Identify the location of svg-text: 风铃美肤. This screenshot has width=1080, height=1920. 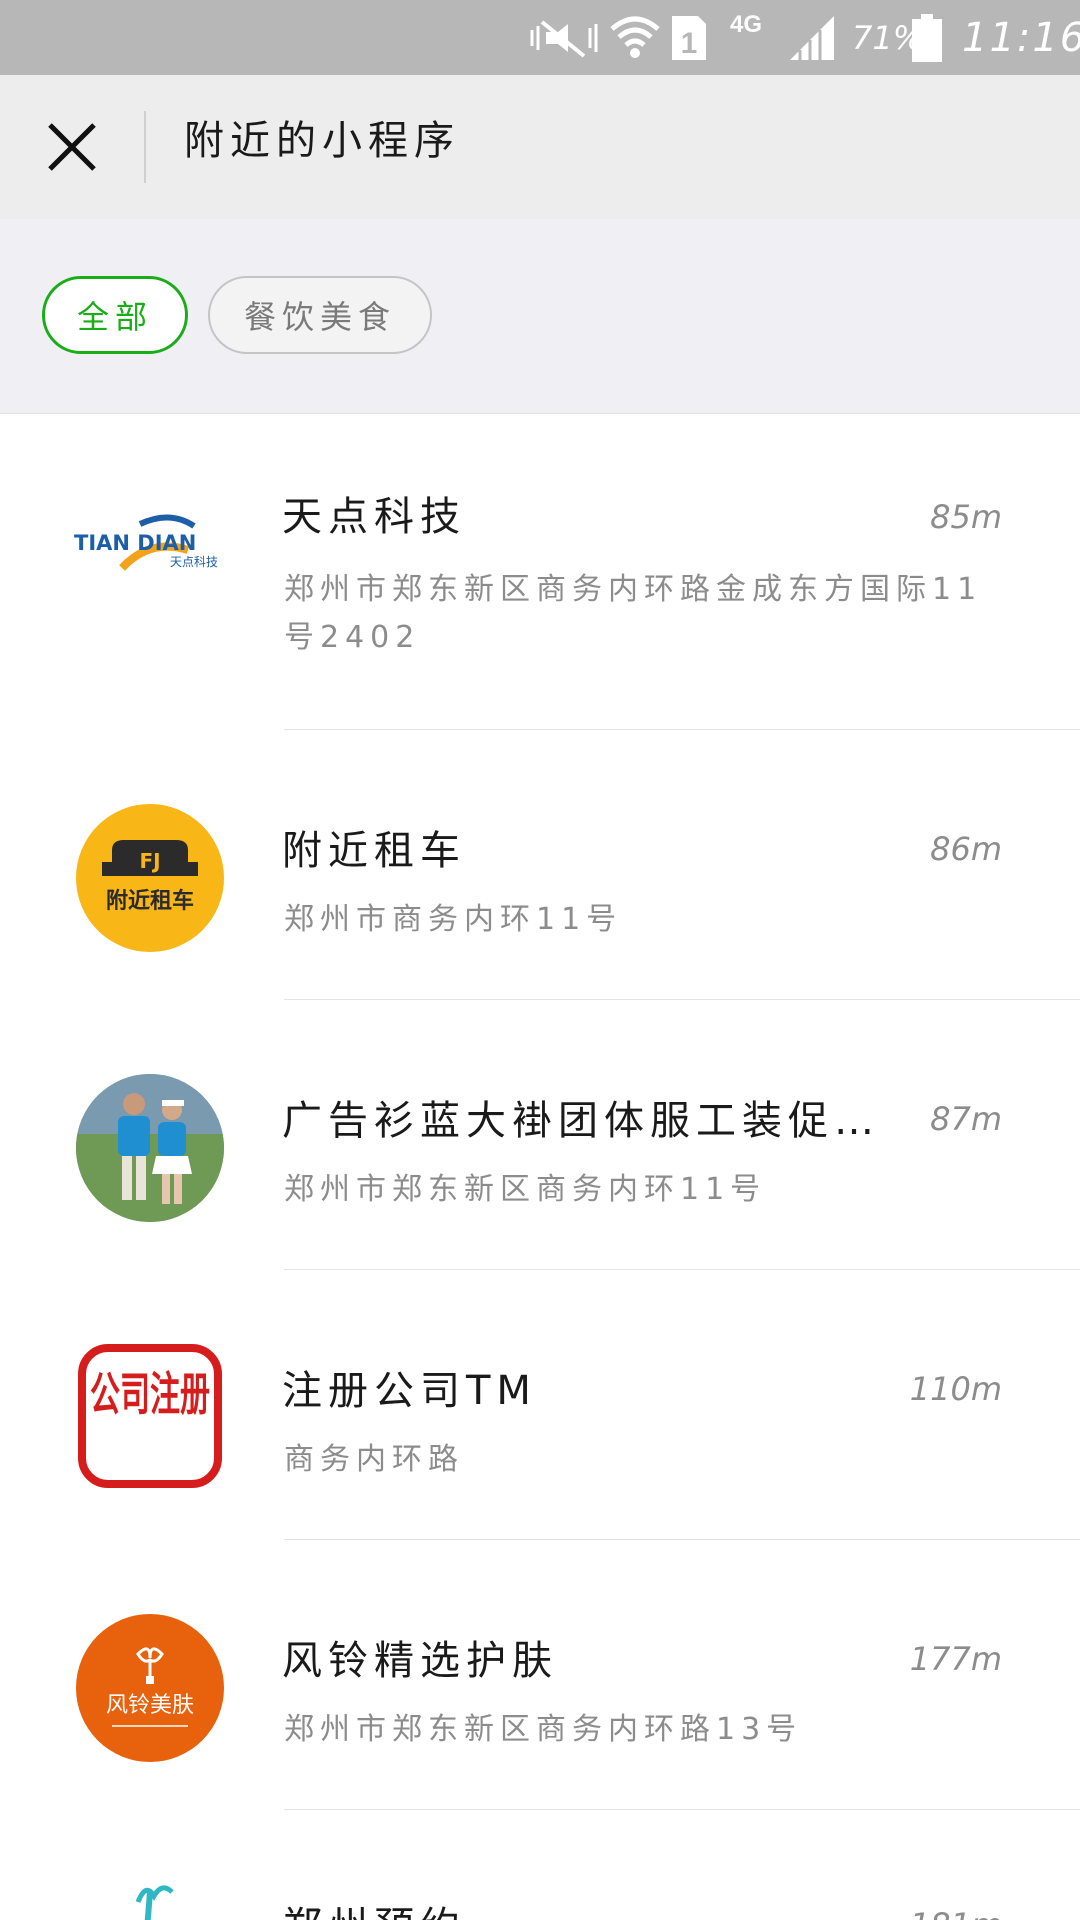
(150, 1705).